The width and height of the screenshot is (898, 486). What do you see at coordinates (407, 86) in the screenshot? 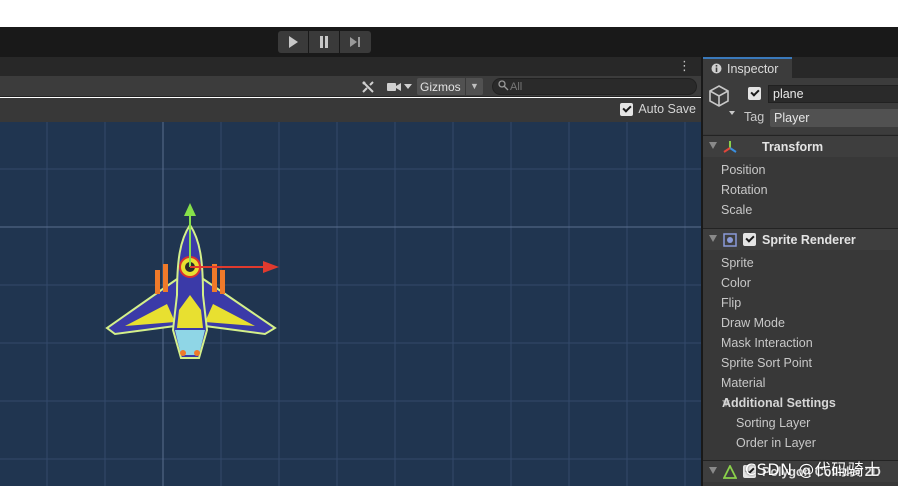
I see `chevron-down-icon` at bounding box center [407, 86].